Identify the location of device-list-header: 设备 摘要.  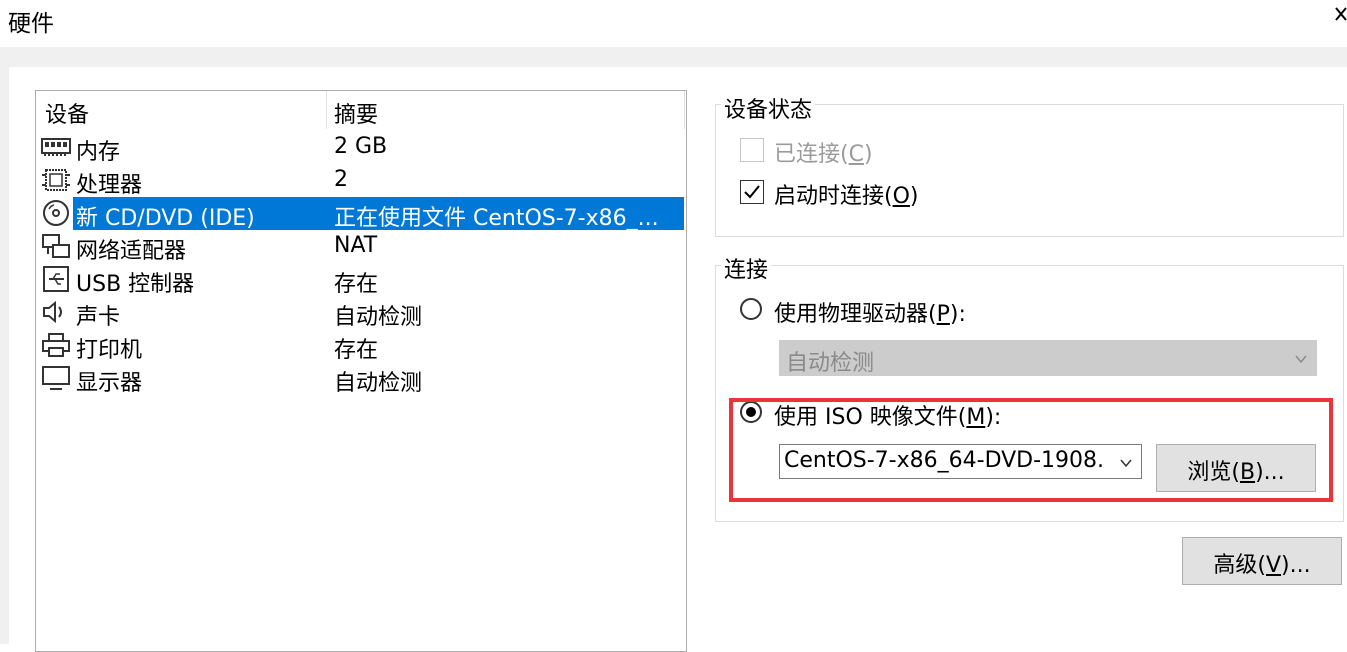
(361, 110).